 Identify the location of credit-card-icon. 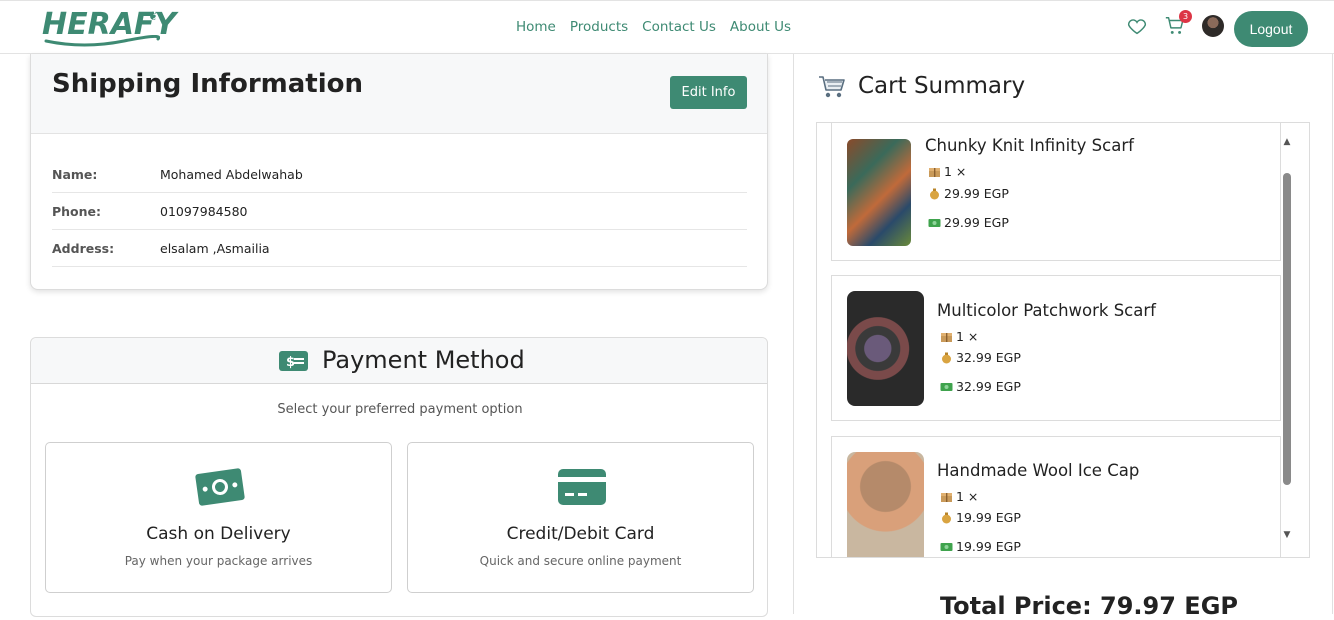
(582, 487).